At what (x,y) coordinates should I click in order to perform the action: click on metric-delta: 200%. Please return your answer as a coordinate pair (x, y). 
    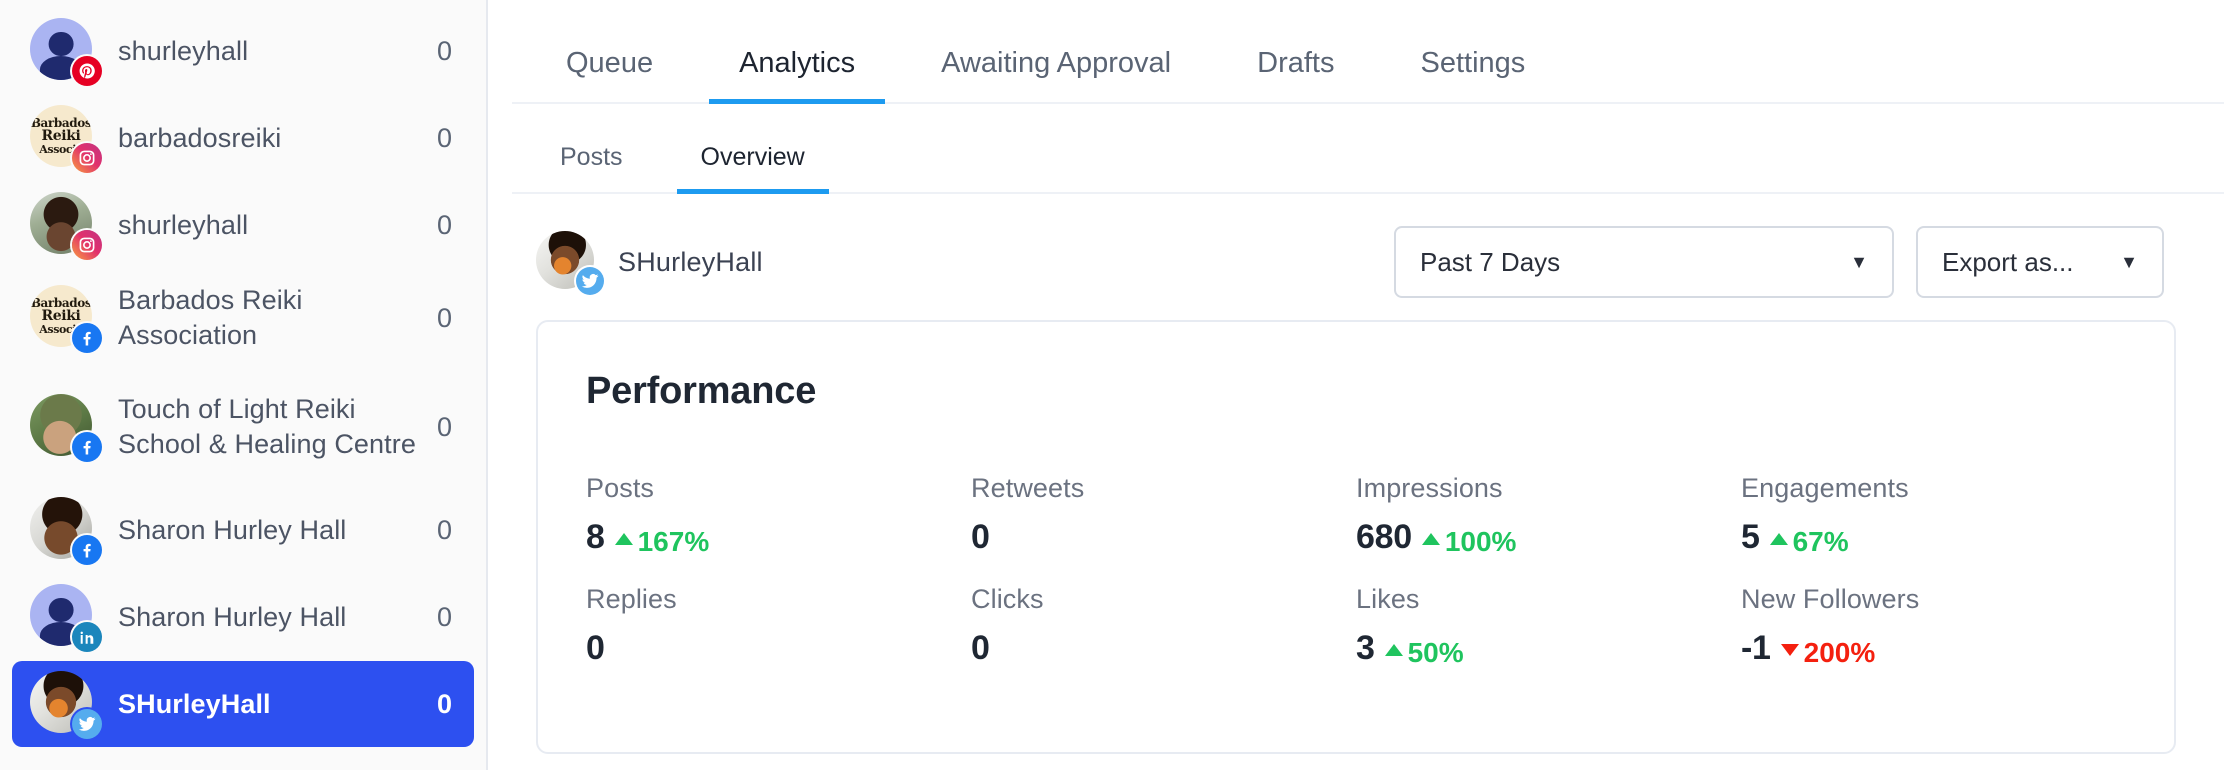
    Looking at the image, I should click on (1828, 653).